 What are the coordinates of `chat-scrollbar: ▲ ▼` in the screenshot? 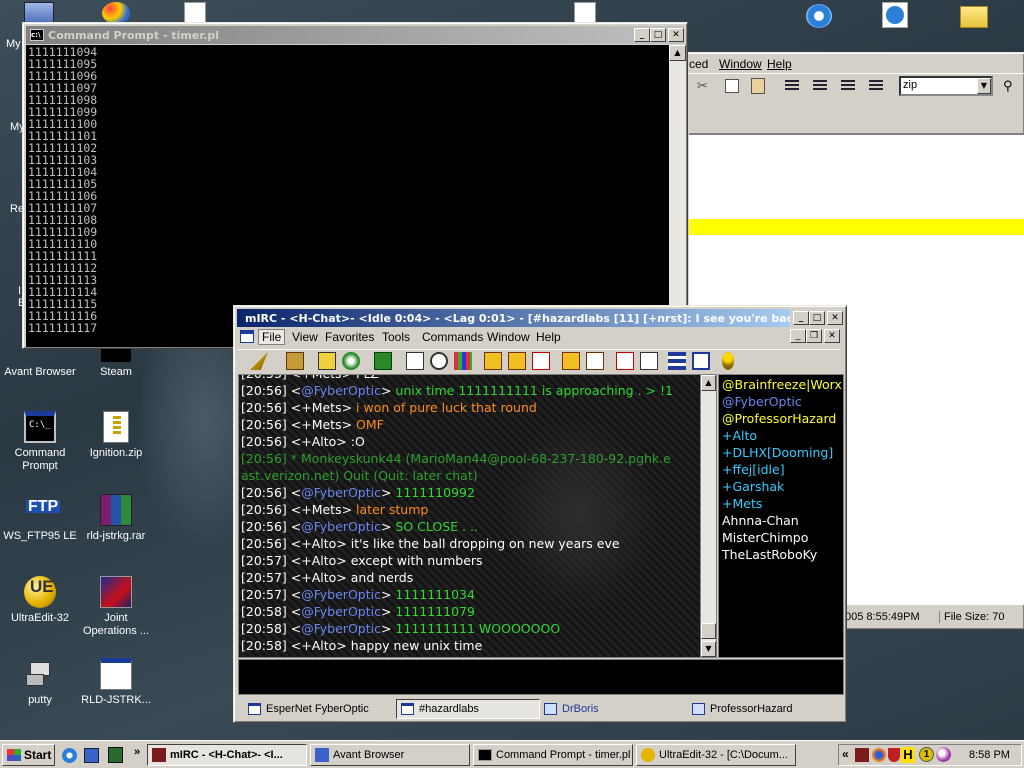 It's located at (708, 516).